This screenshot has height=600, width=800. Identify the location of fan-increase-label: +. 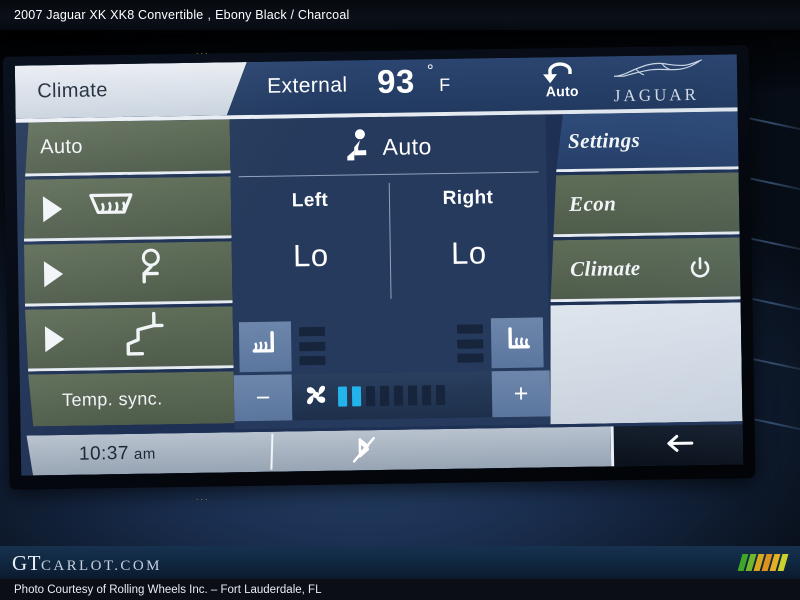
(521, 393).